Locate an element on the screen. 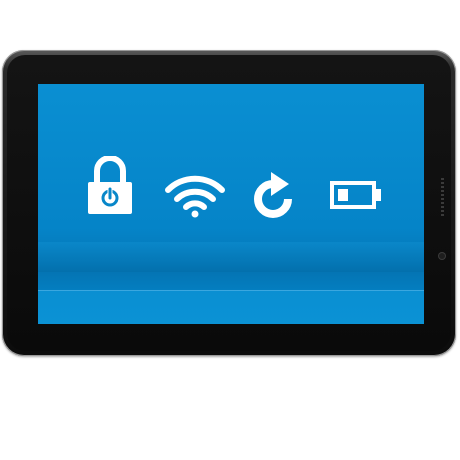 This screenshot has height=460, width=460. refresh-icon is located at coordinates (274, 195).